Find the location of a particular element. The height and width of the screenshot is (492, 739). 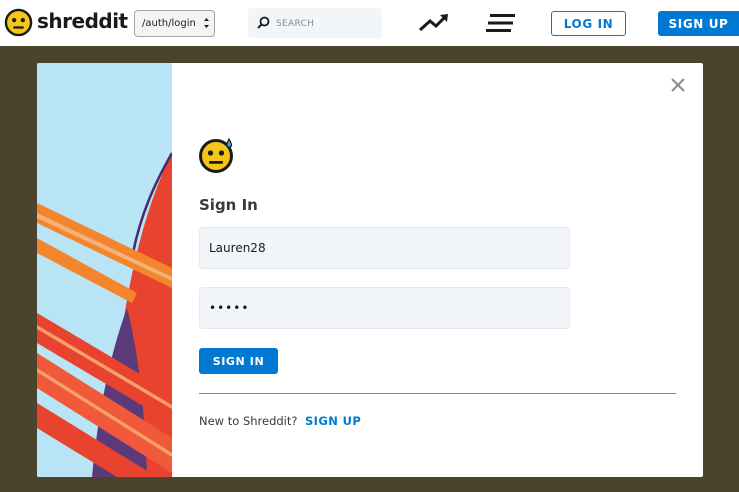

shreddit-logo-icon is located at coordinates (18, 22).